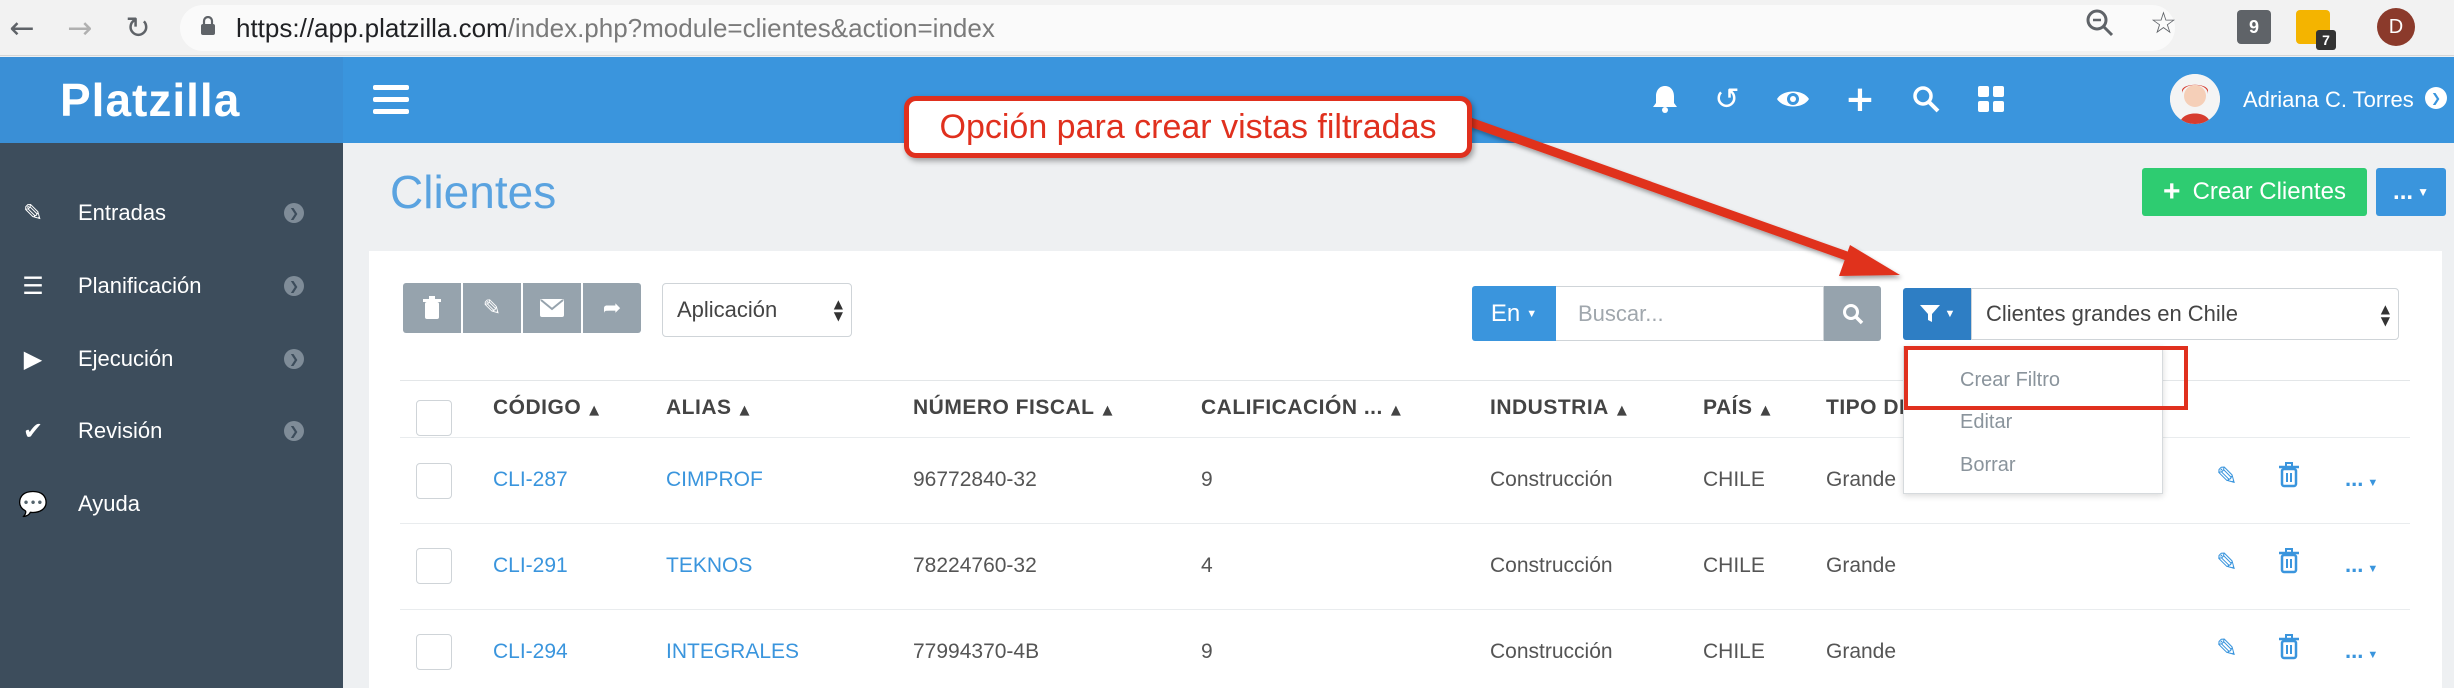 Image resolution: width=2454 pixels, height=688 pixels. I want to click on avatar, so click(2195, 99).